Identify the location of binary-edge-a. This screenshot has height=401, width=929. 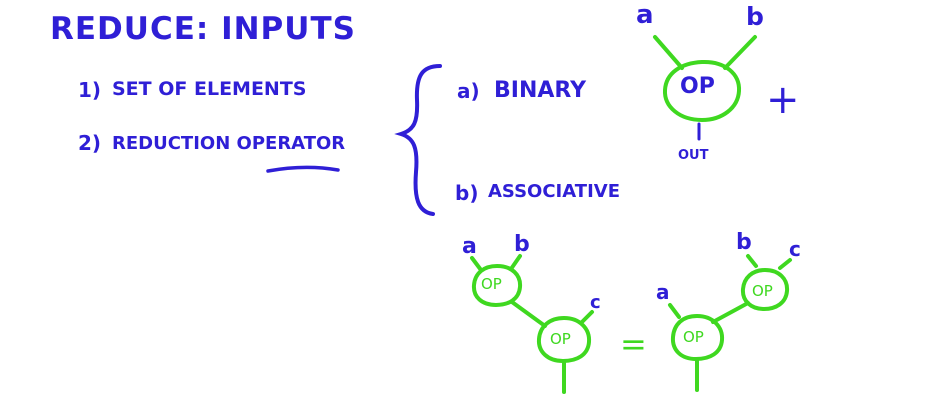
(668, 52).